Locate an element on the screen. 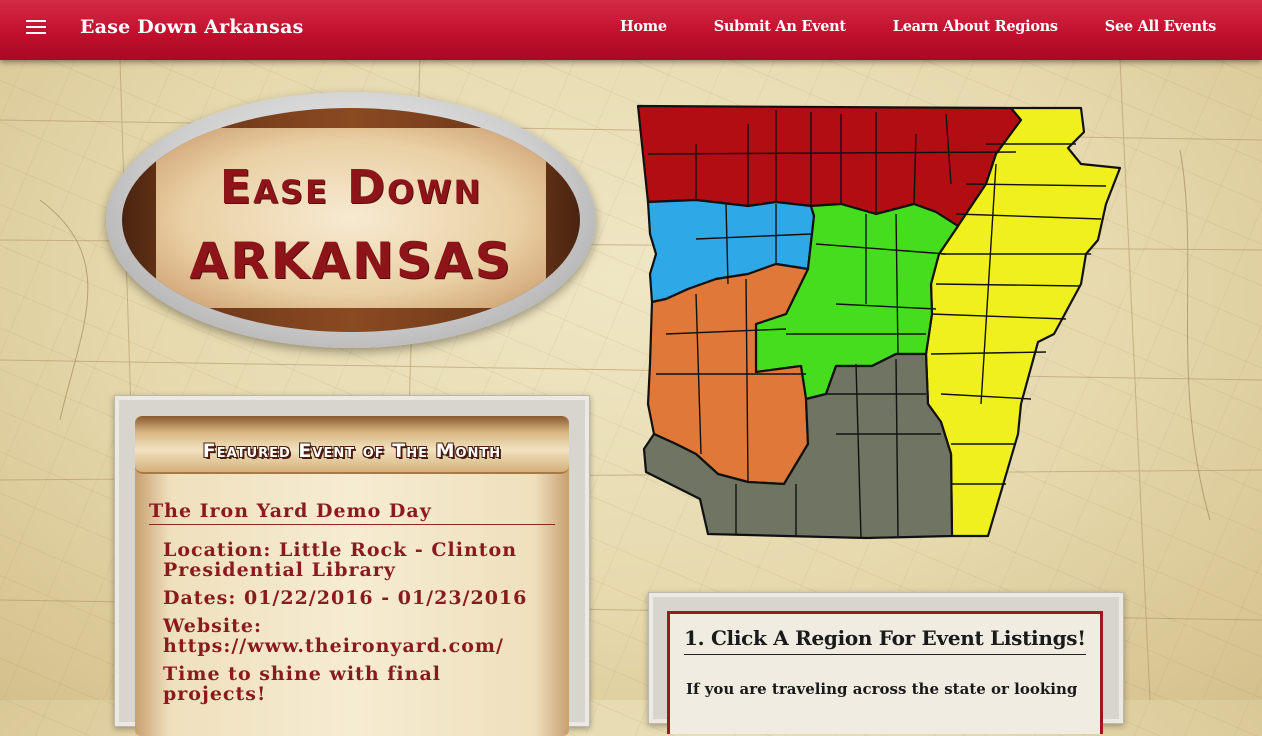  logo-wood-frame: Ease Down ARKANSAS is located at coordinates (351, 220).